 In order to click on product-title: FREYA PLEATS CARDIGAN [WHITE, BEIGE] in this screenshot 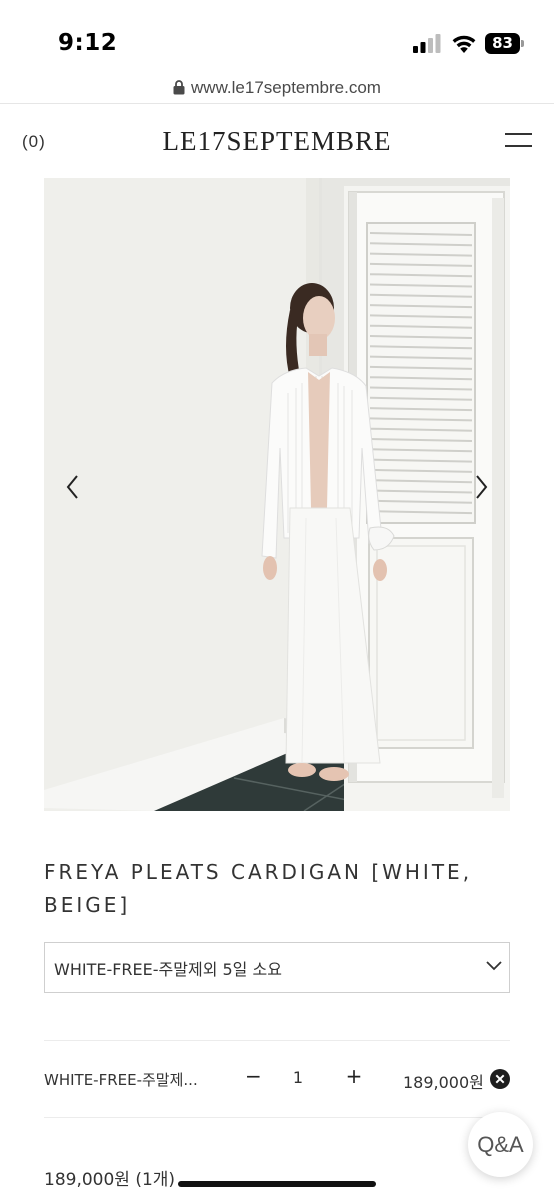, I will do `click(258, 888)`.